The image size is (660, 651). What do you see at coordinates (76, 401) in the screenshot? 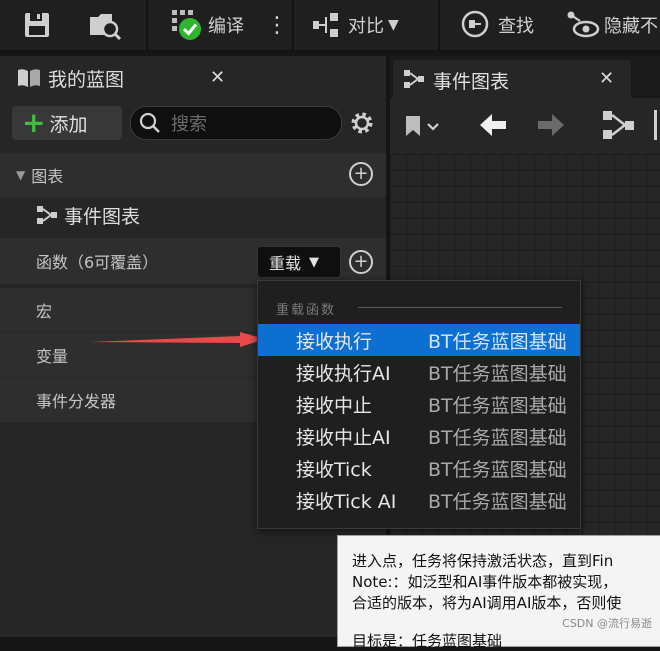
I see `section-event-dispatchers-label: 事件分发器` at bounding box center [76, 401].